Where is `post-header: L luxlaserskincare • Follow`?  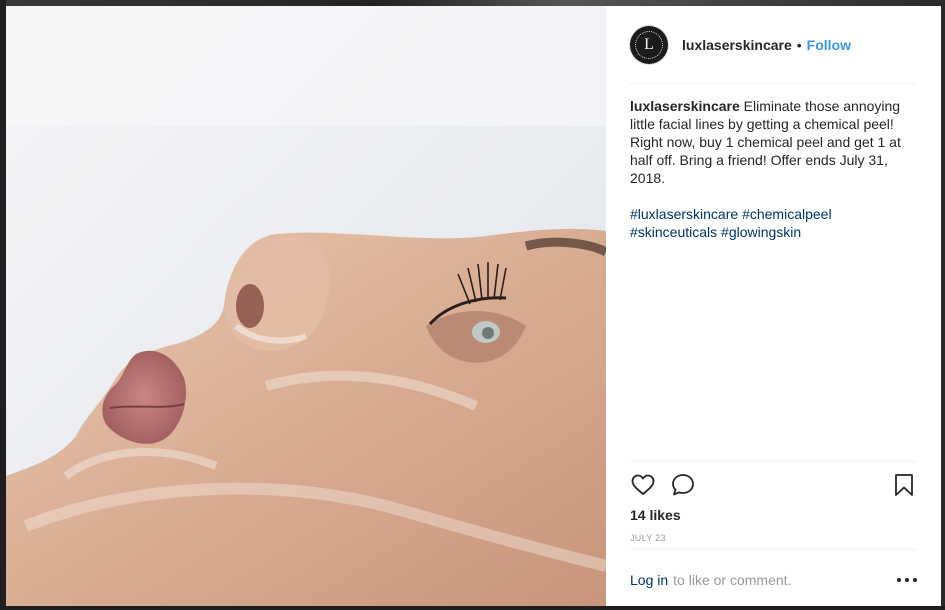 post-header: L luxlaserskincare • Follow is located at coordinates (773, 45).